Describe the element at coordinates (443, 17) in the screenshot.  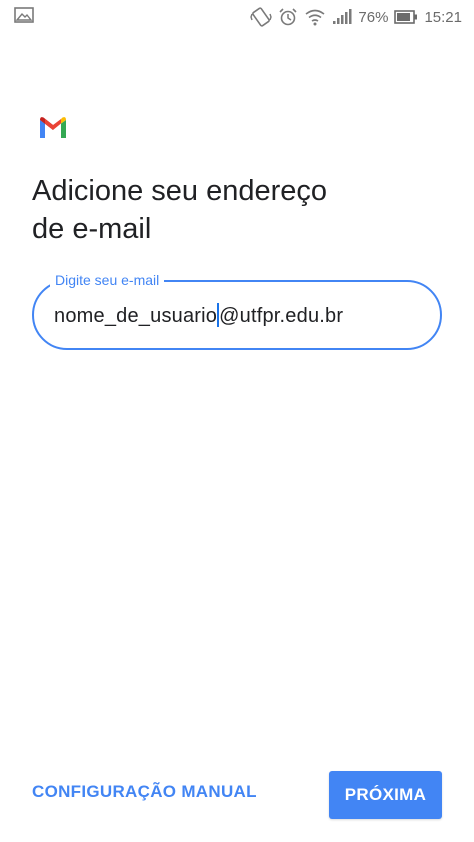
I see `clock: 15:21` at that location.